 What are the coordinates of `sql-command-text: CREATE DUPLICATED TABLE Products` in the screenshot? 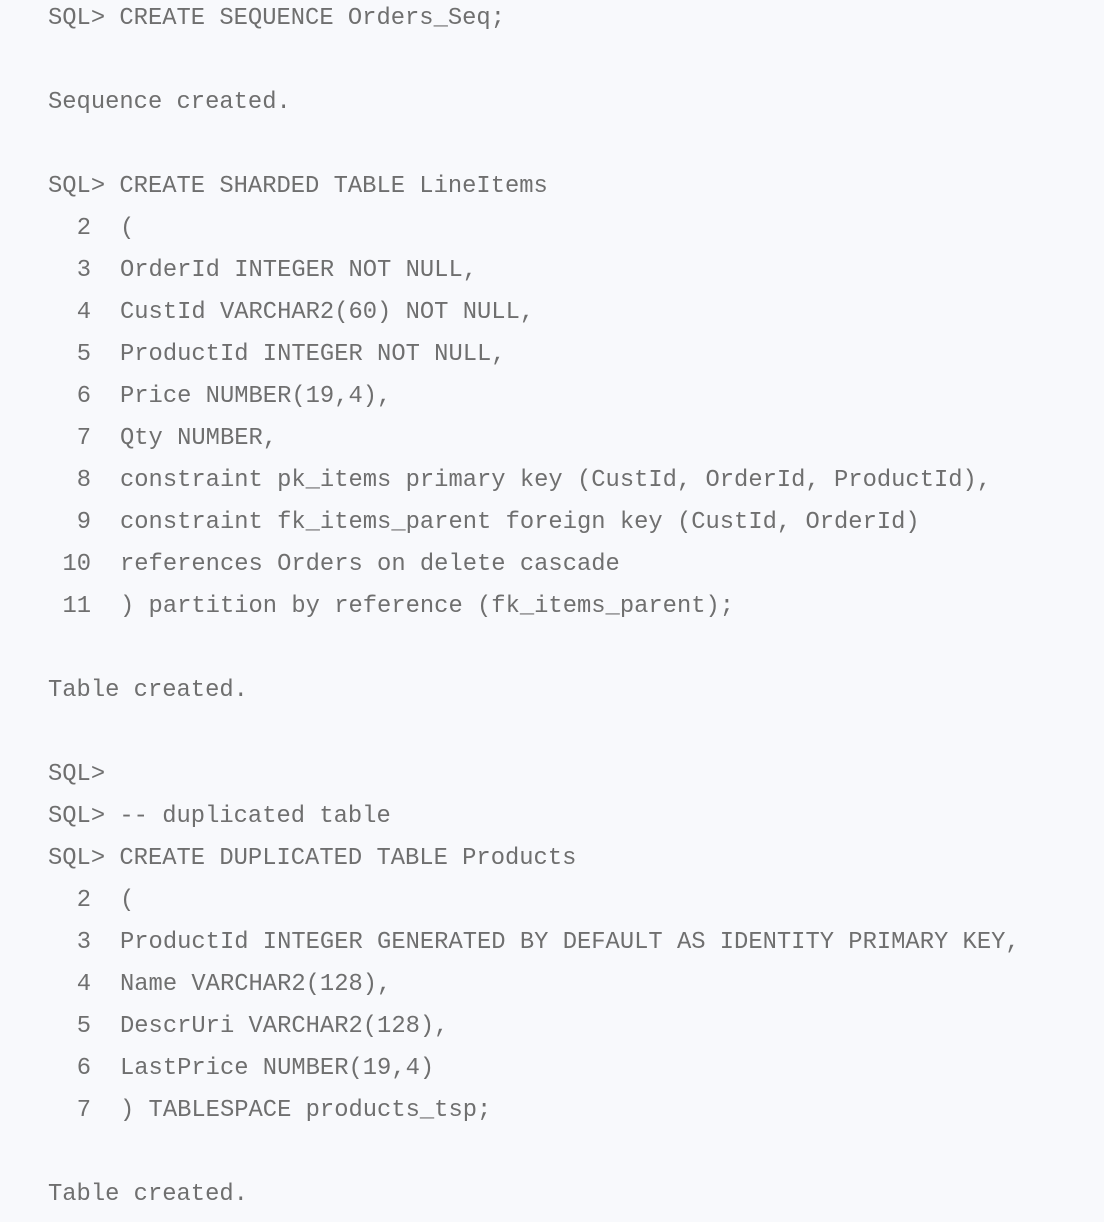 It's located at (348, 858).